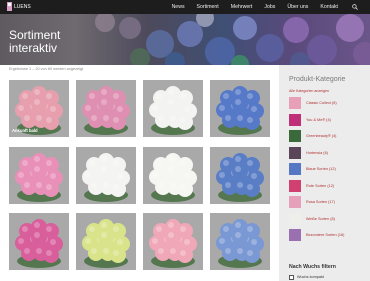 Image resolution: width=370 pixels, height=281 pixels. I want to click on category-label: Rote Sorten (12), so click(320, 185).